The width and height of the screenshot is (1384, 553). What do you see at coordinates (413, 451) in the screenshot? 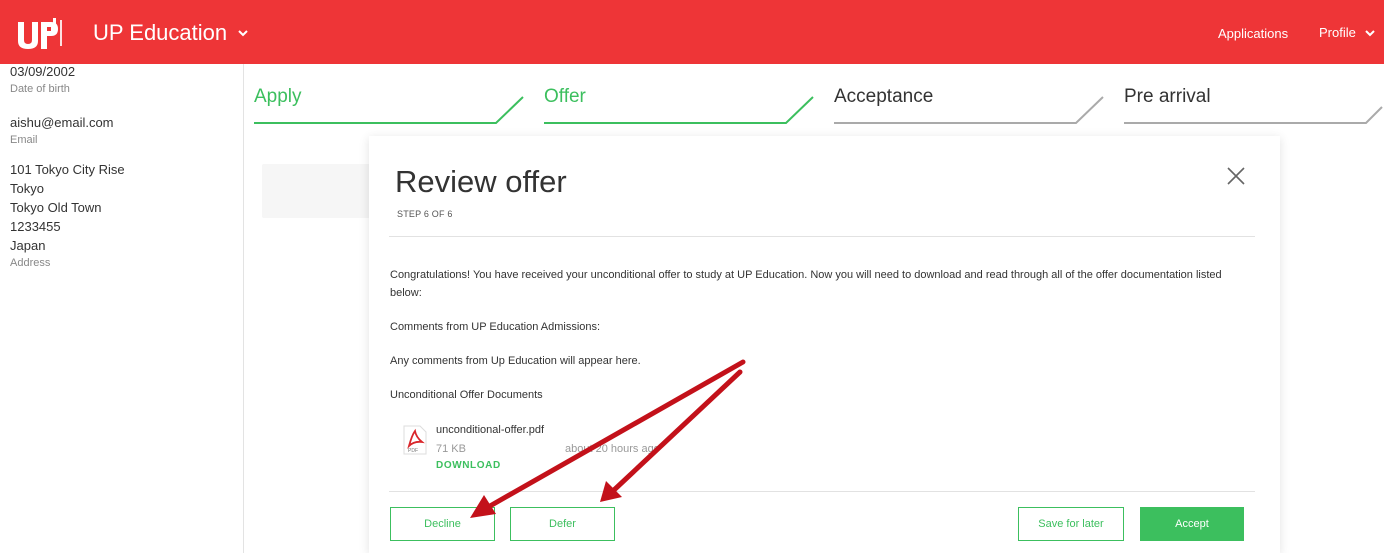
I see `svg-text: PDF` at bounding box center [413, 451].